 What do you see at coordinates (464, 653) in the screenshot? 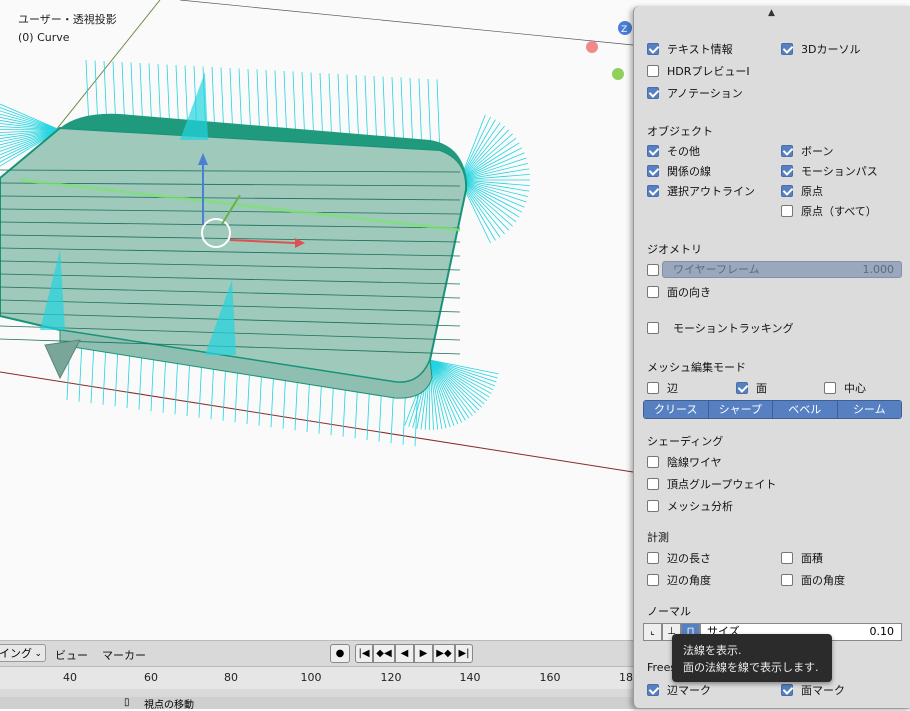
I see `jump-end-button: ▶|` at bounding box center [464, 653].